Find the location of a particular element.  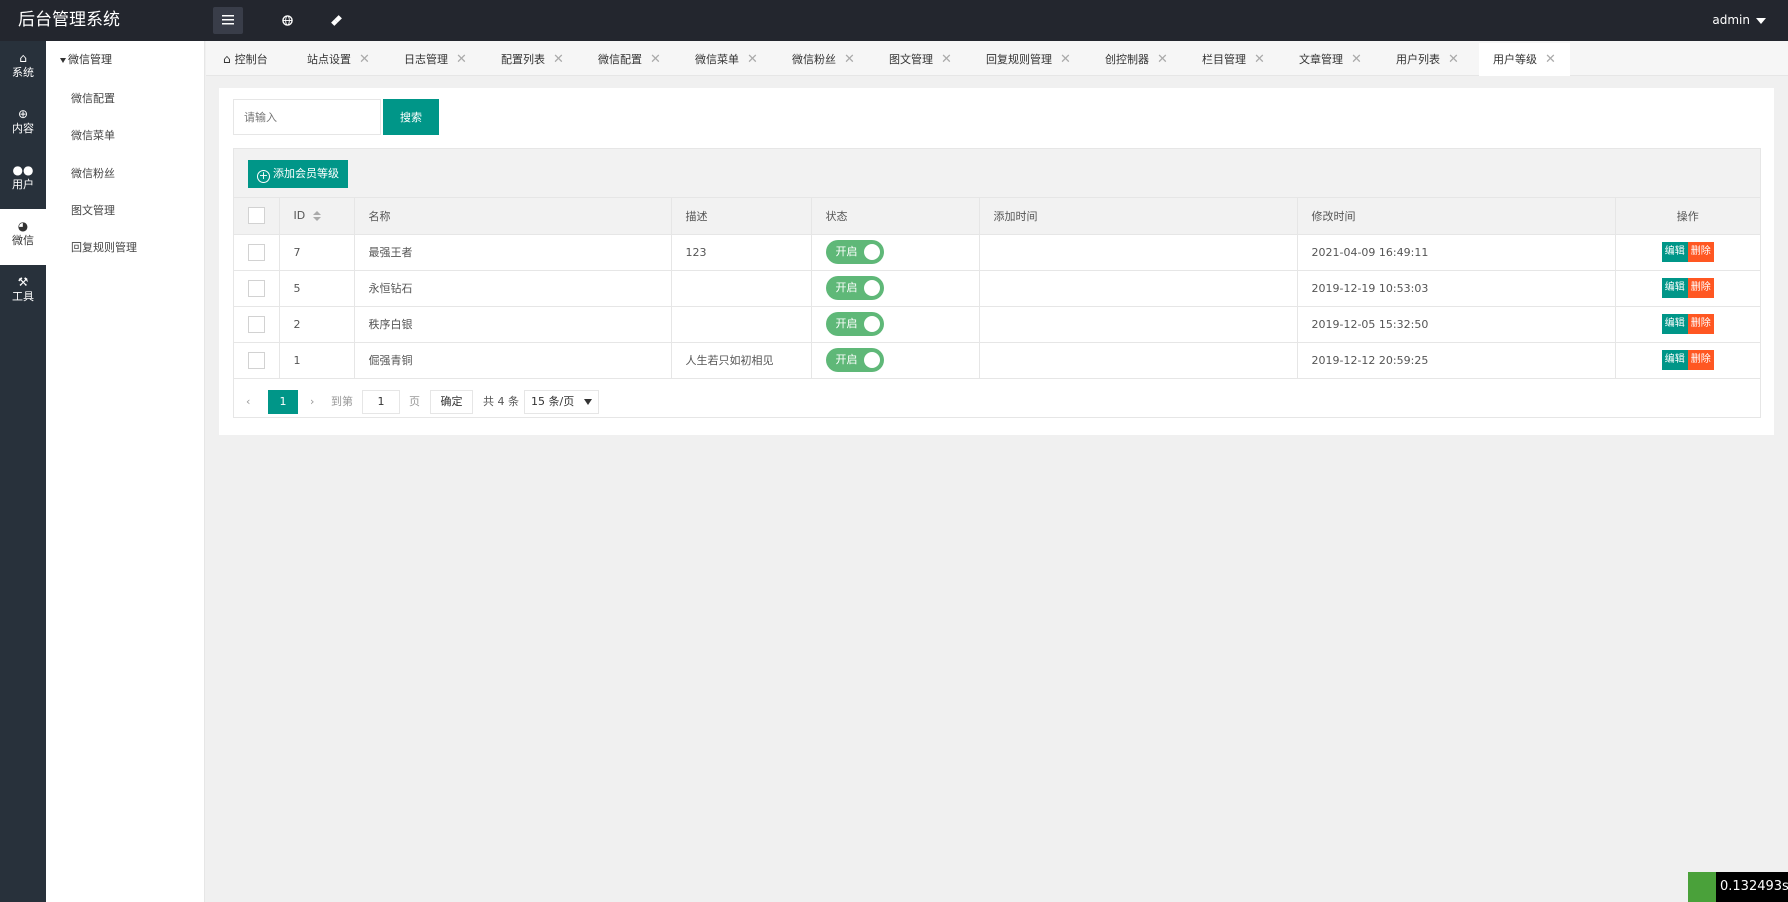

col-id-label: ID is located at coordinates (299, 216).